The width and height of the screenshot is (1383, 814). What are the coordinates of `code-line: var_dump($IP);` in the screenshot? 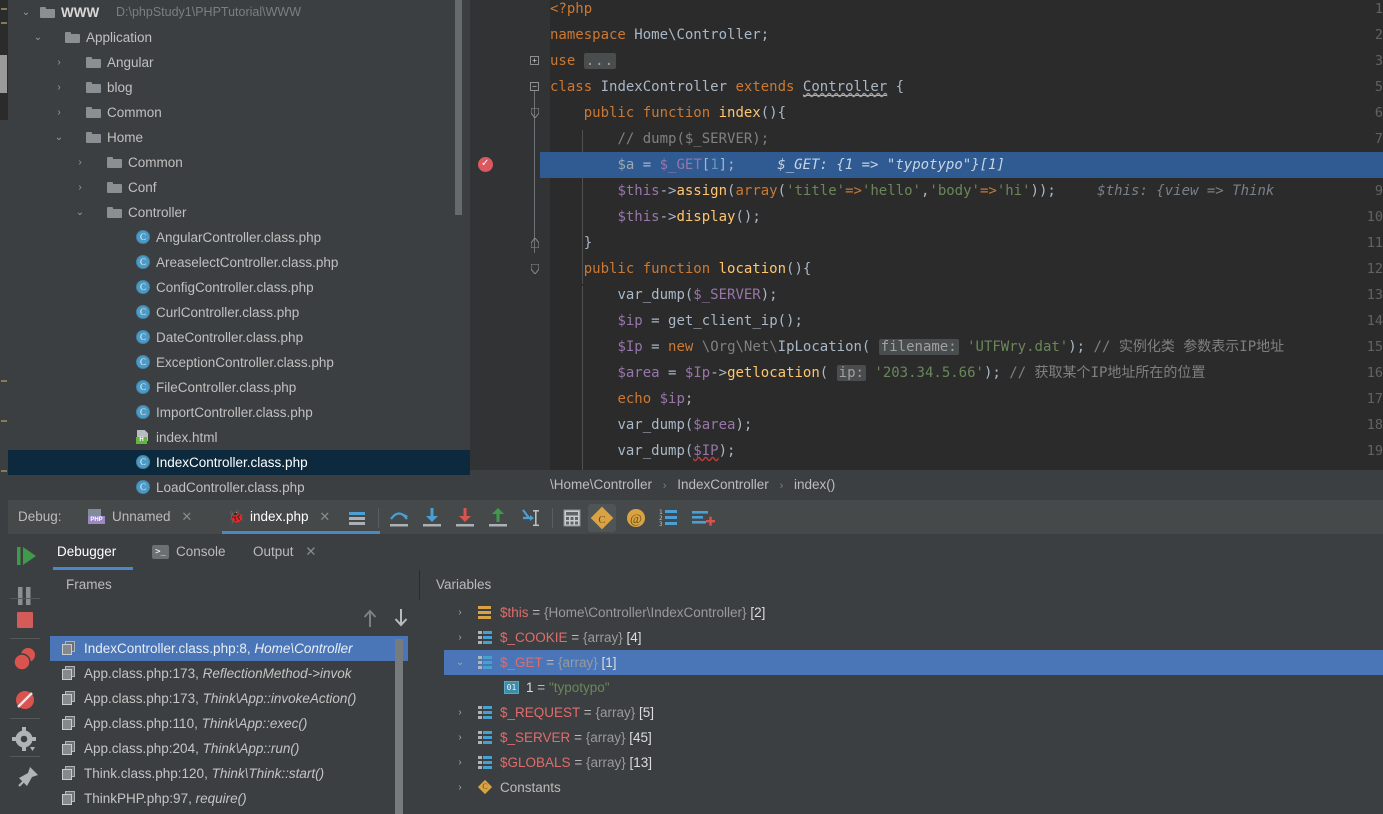 It's located at (642, 451).